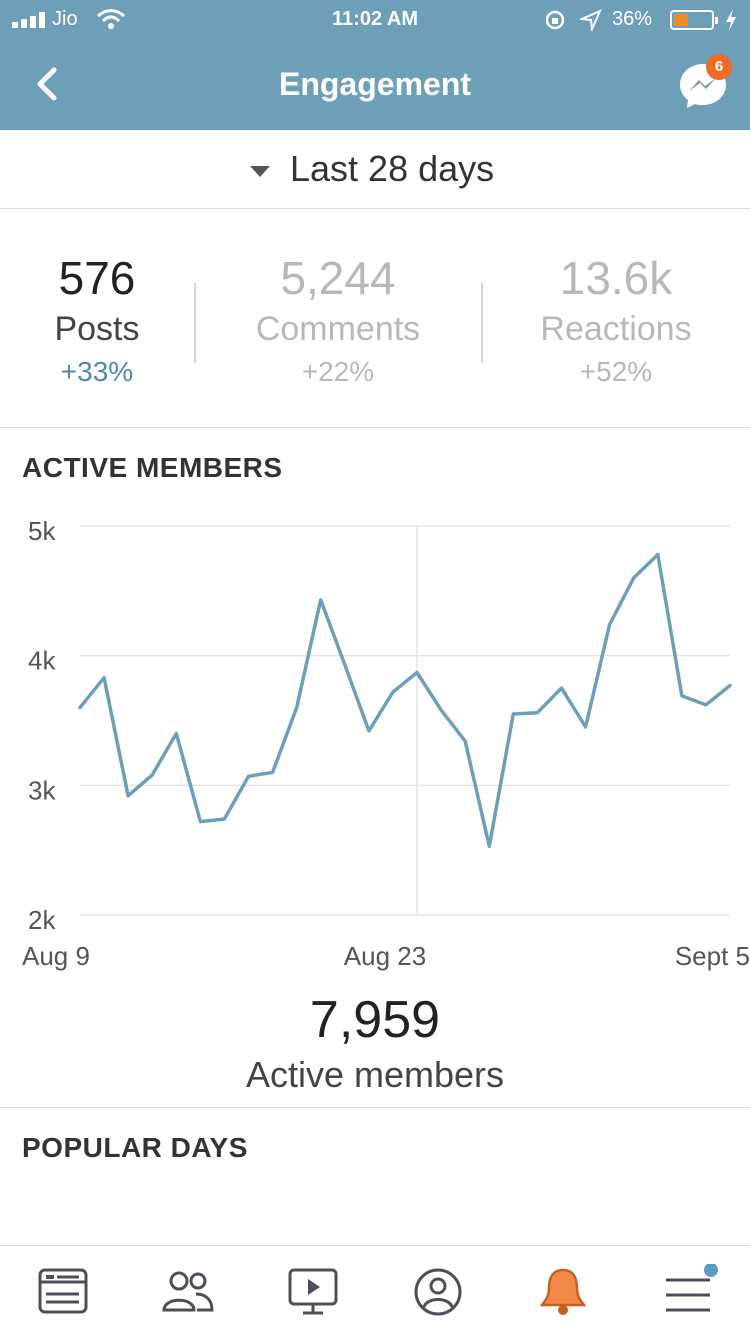 This screenshot has width=750, height=1335. I want to click on news-feed-icon, so click(63, 1291).